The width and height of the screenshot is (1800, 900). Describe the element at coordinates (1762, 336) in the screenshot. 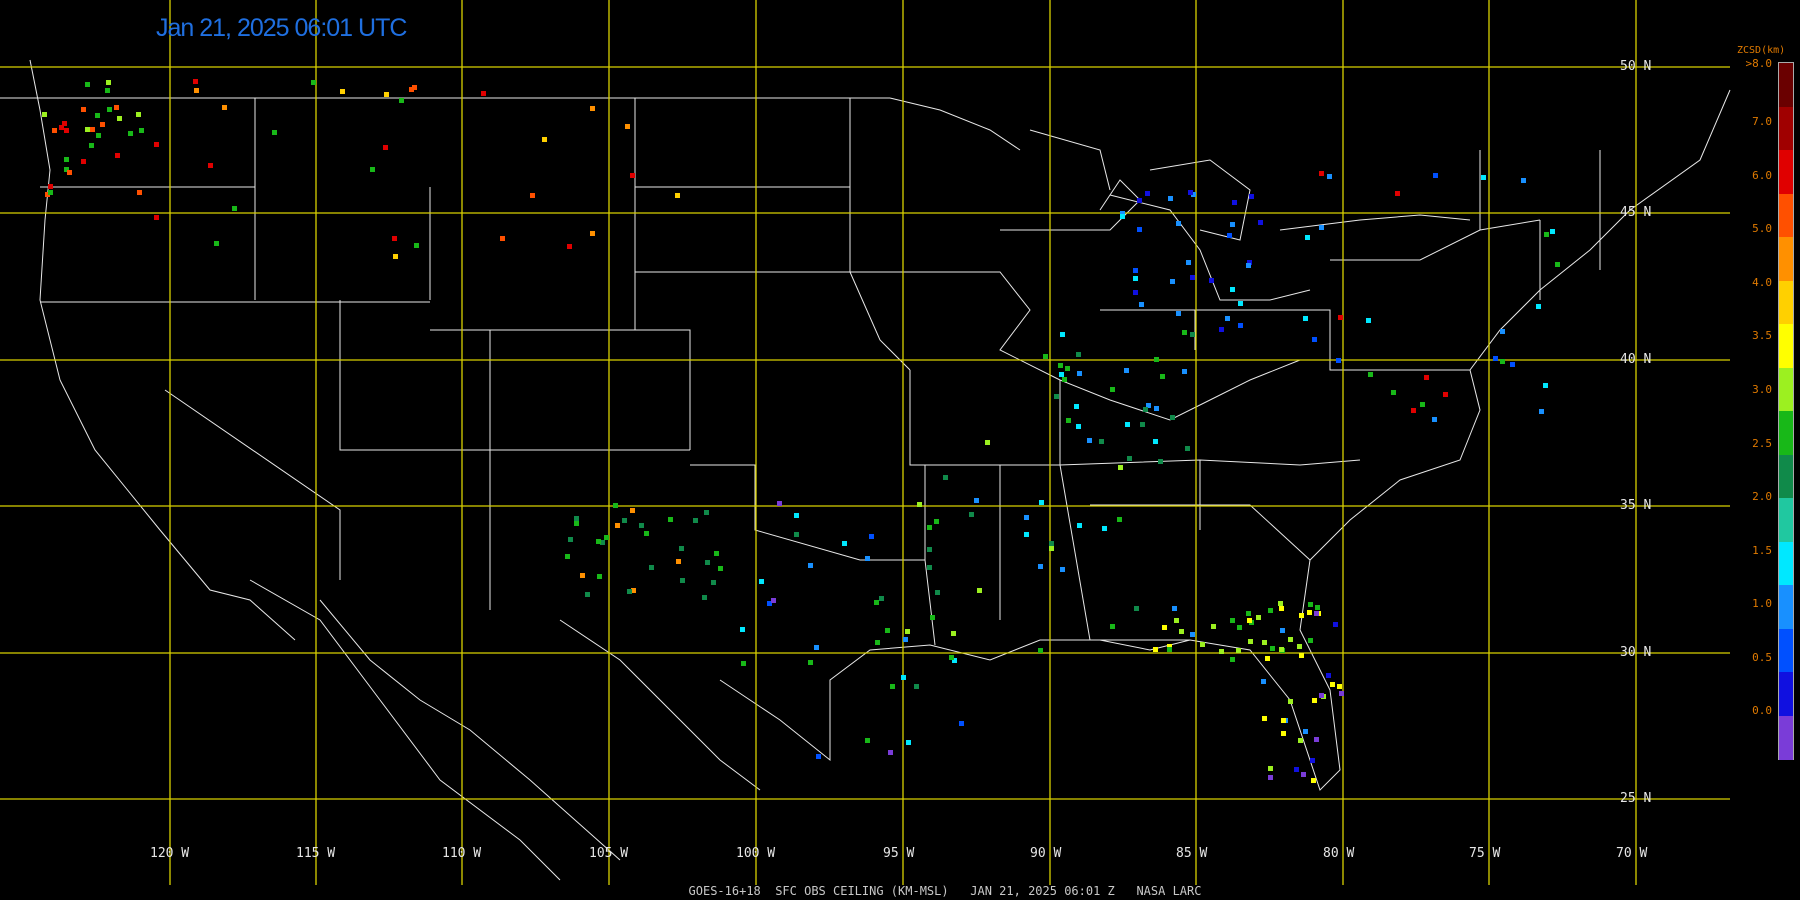

I see `legend-label: 3.5` at that location.